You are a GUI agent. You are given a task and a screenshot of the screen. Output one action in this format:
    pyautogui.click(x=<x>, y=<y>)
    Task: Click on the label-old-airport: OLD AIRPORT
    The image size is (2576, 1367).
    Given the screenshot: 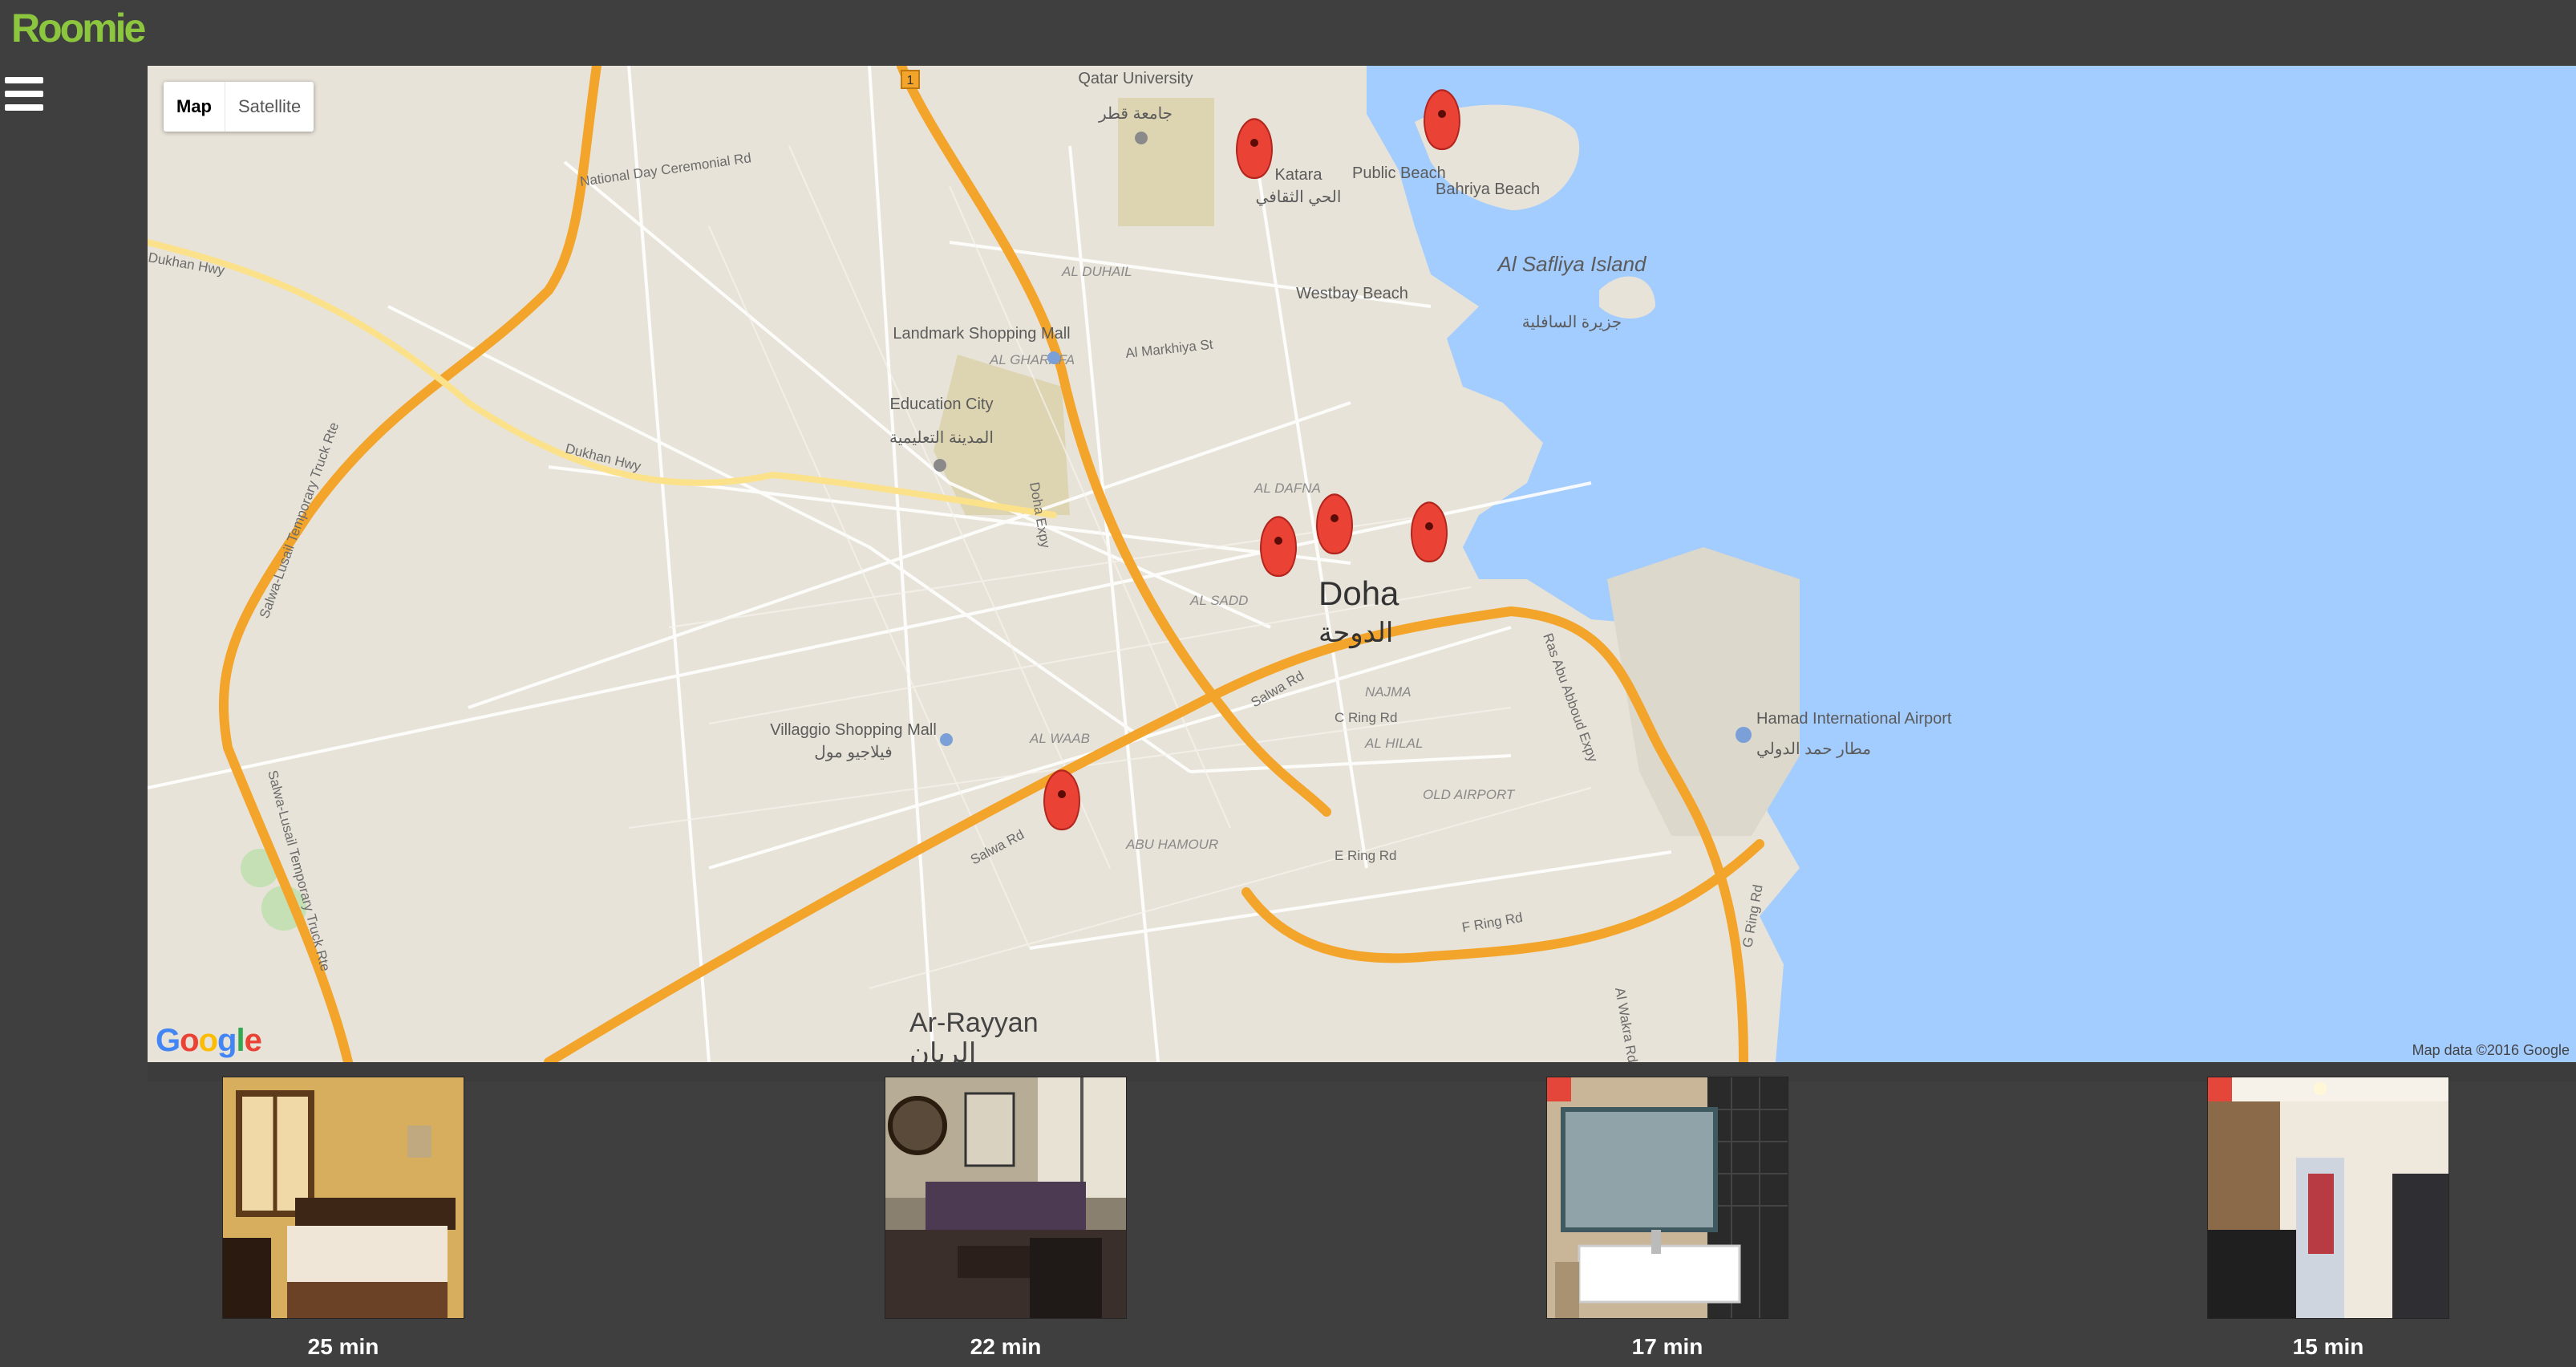 What is the action you would take?
    pyautogui.click(x=1469, y=794)
    